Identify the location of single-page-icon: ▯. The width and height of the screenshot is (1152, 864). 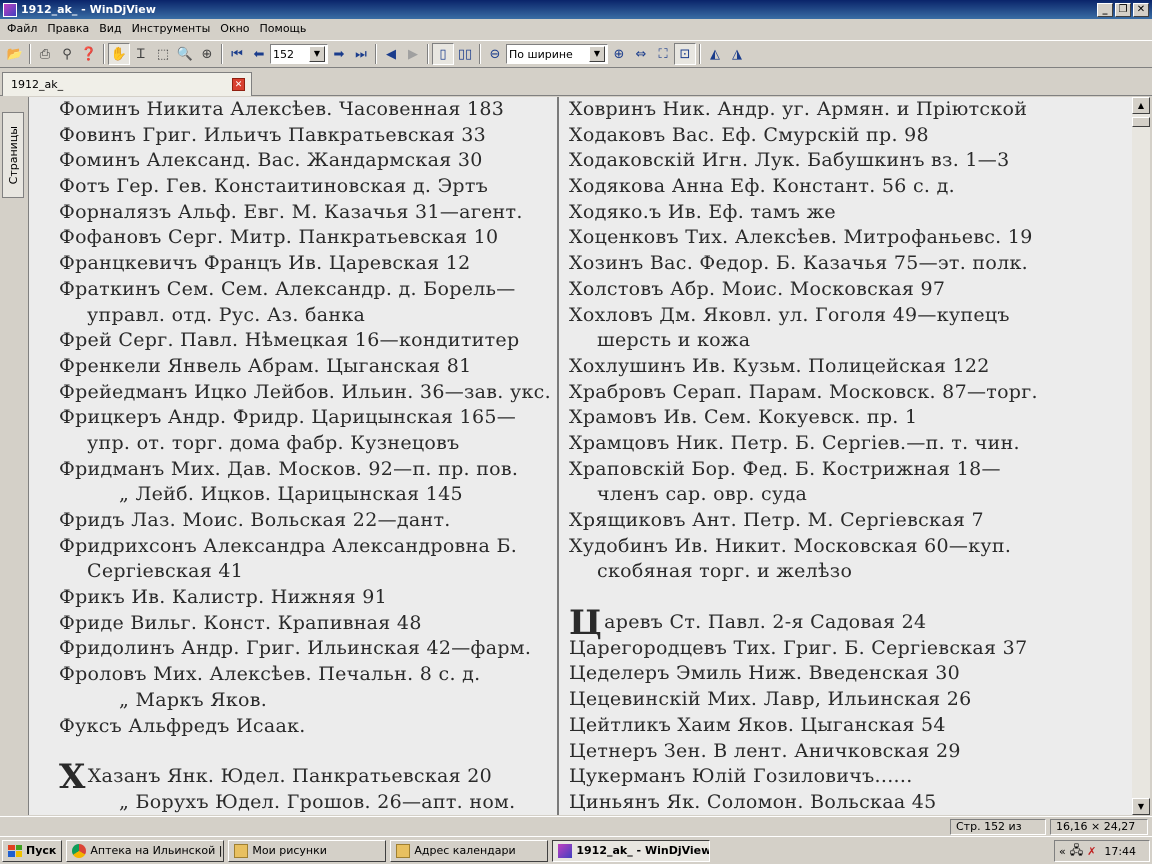
(443, 54).